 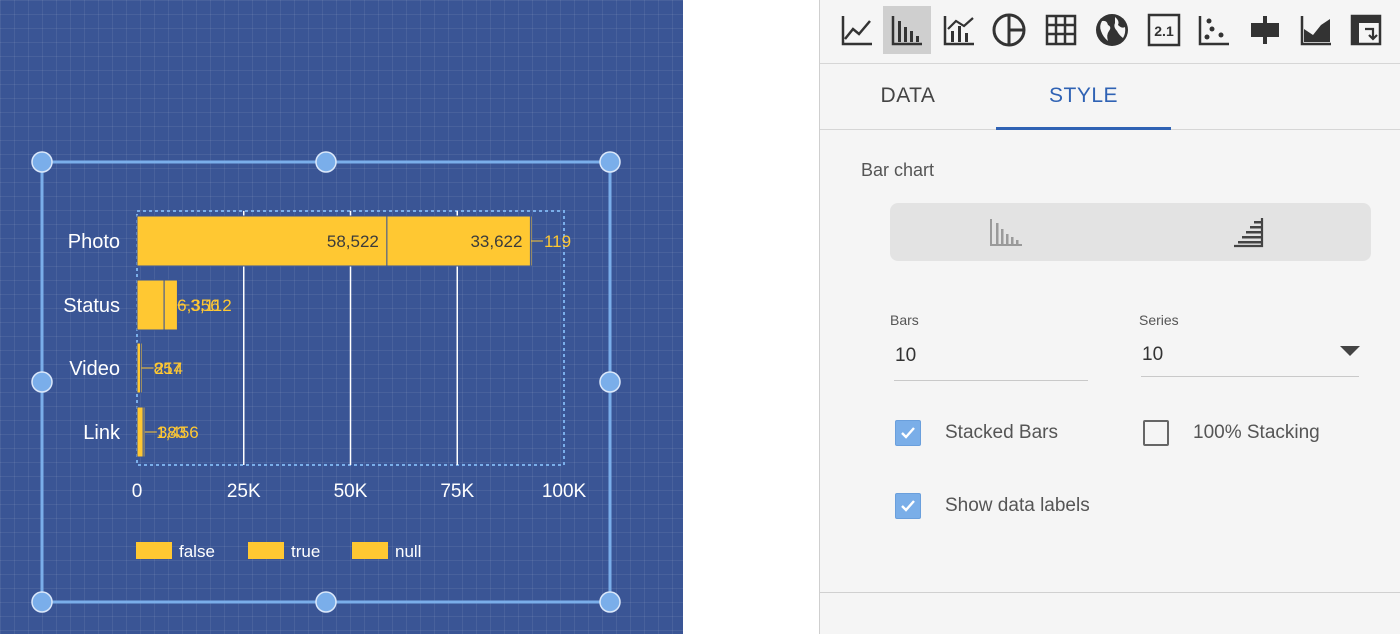 I want to click on pivot-table-button, so click(x=1366, y=30).